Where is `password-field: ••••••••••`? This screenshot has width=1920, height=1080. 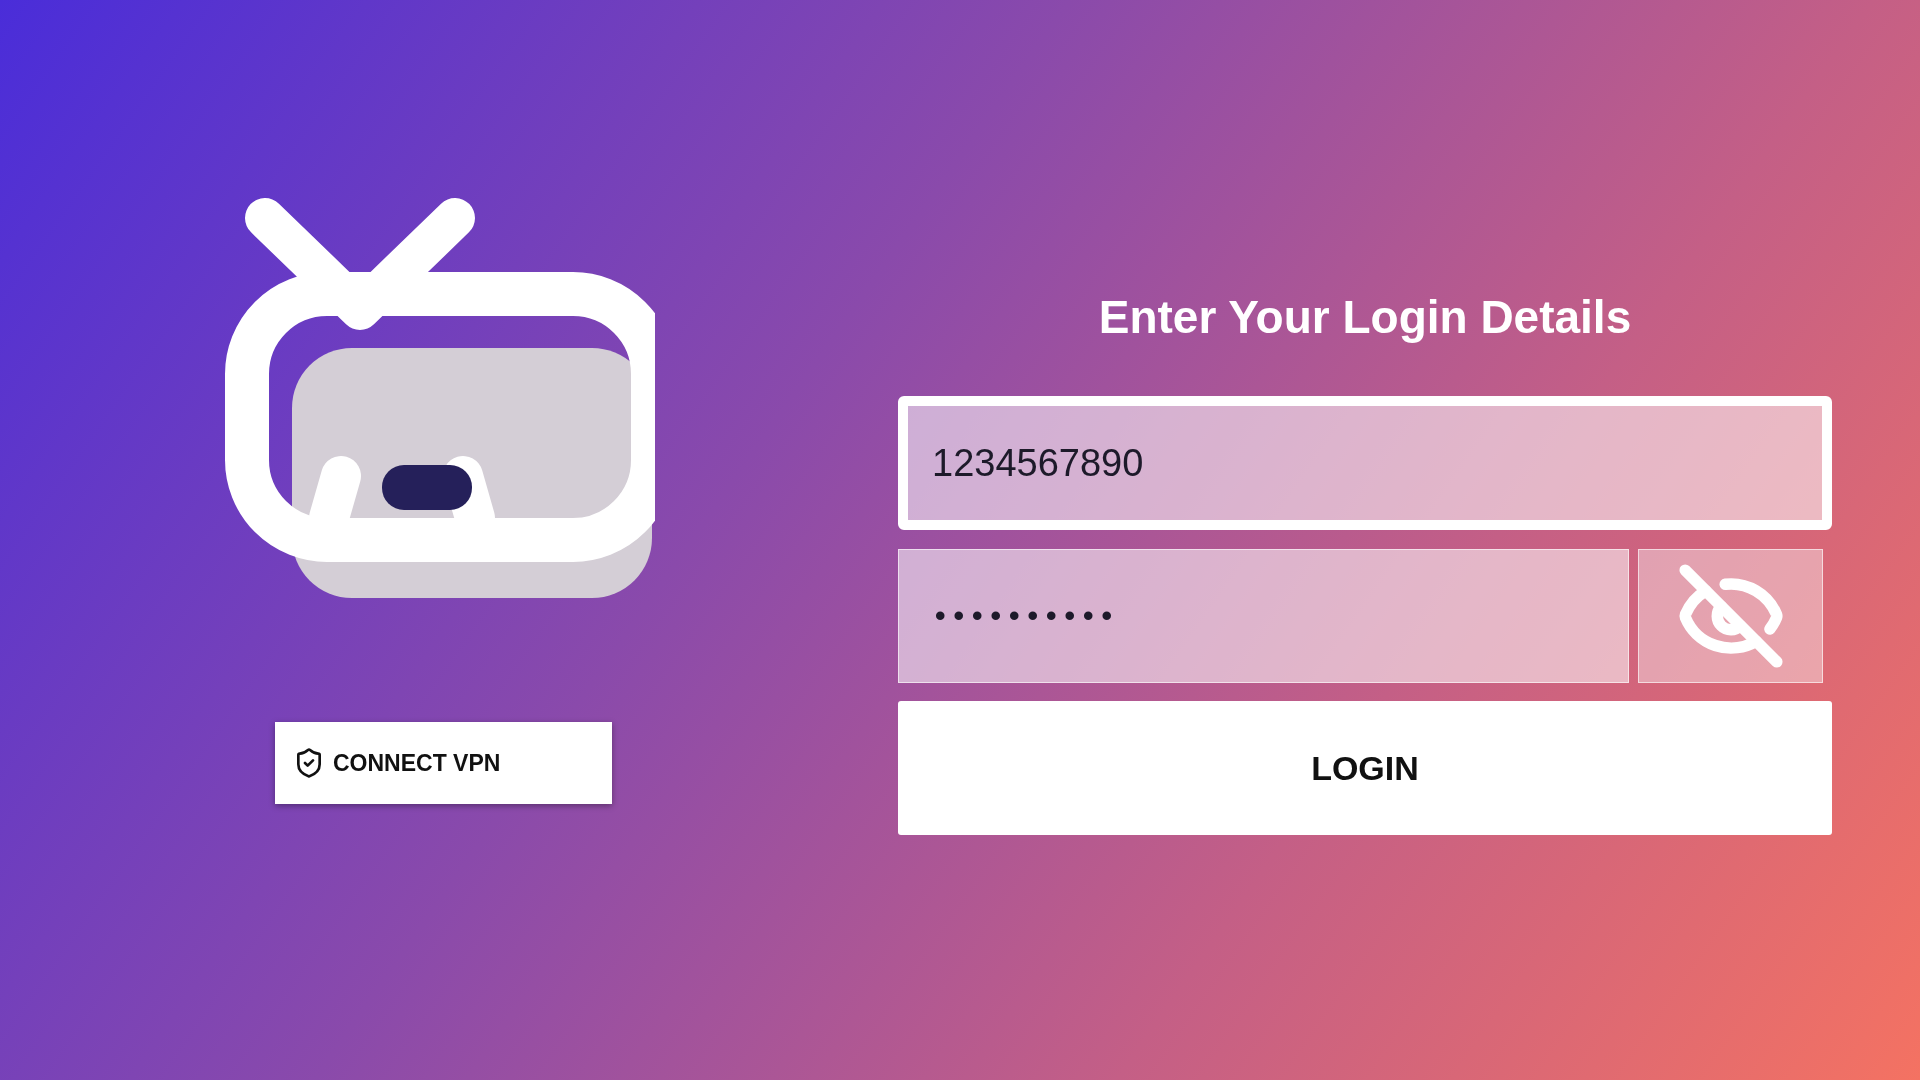
password-field: •••••••••• is located at coordinates (1263, 616).